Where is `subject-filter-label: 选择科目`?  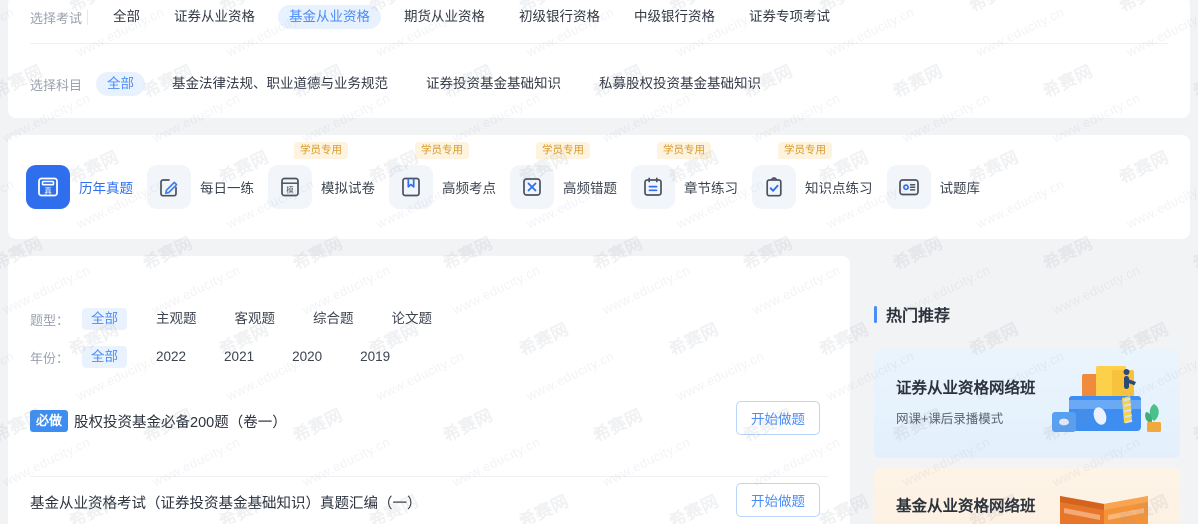 subject-filter-label: 选择科目 is located at coordinates (56, 85).